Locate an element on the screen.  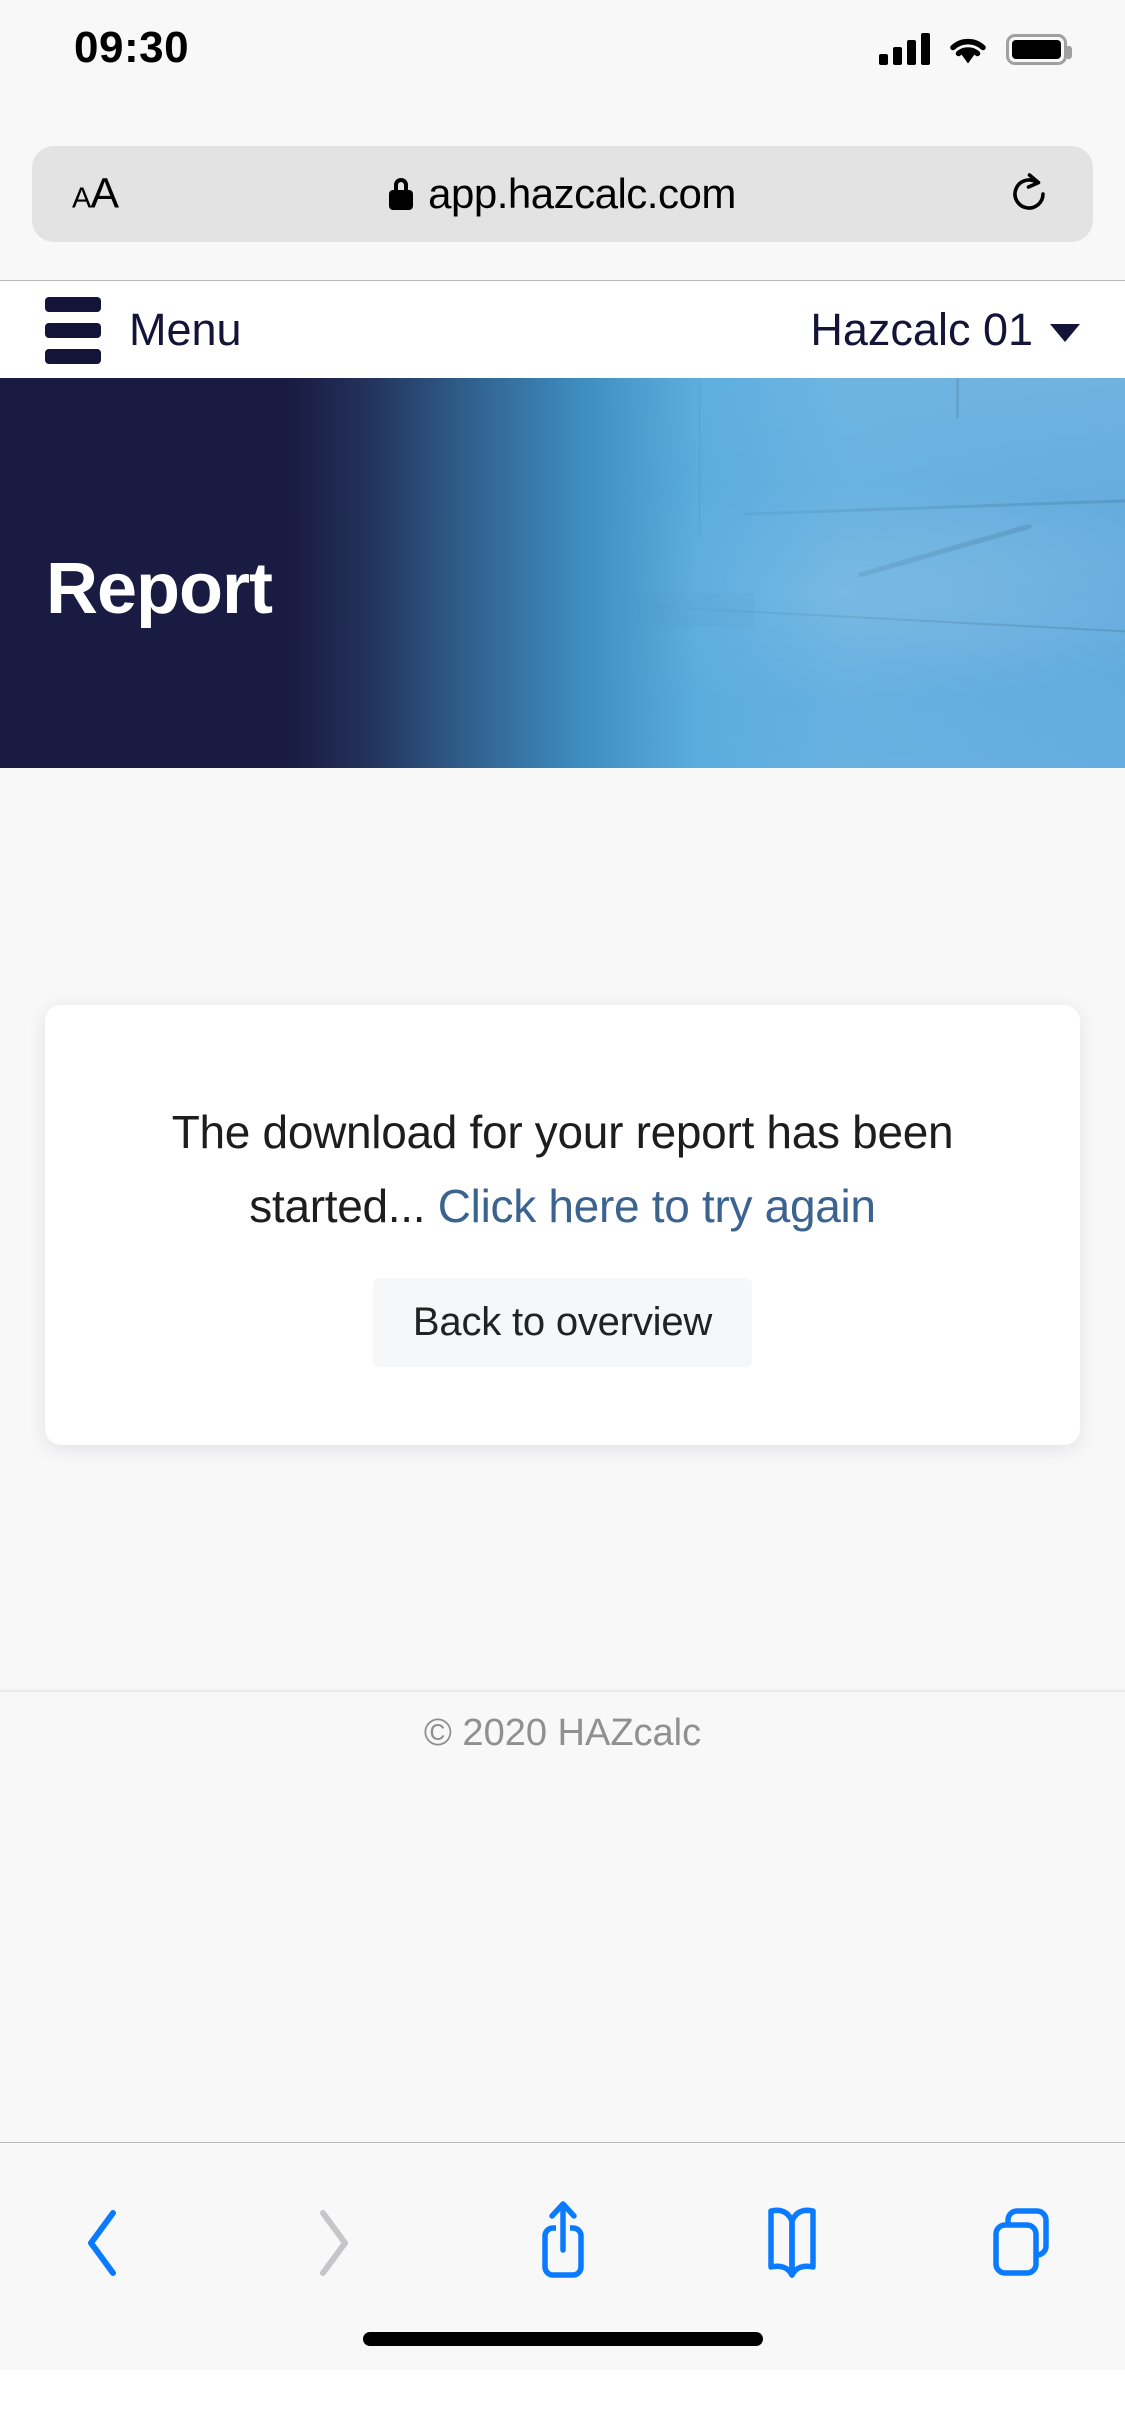
url-display: app.hazcalc.com is located at coordinates (562, 194).